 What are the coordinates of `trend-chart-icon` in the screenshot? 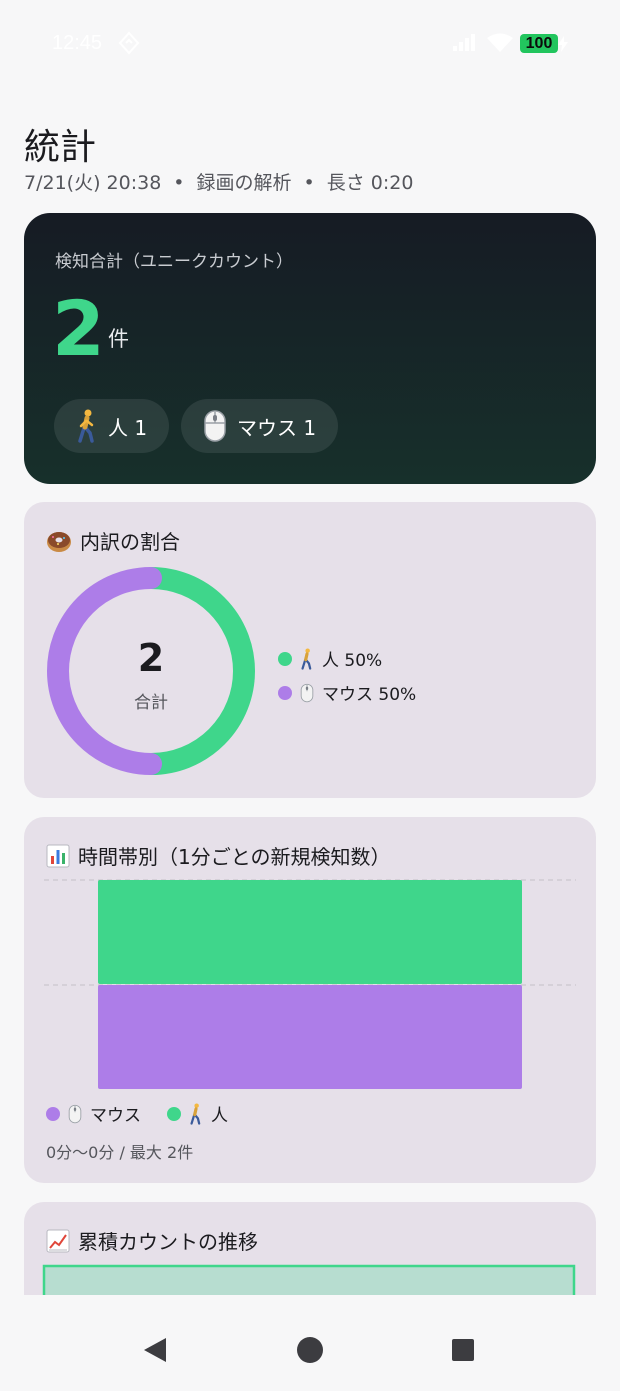 It's located at (58, 1240).